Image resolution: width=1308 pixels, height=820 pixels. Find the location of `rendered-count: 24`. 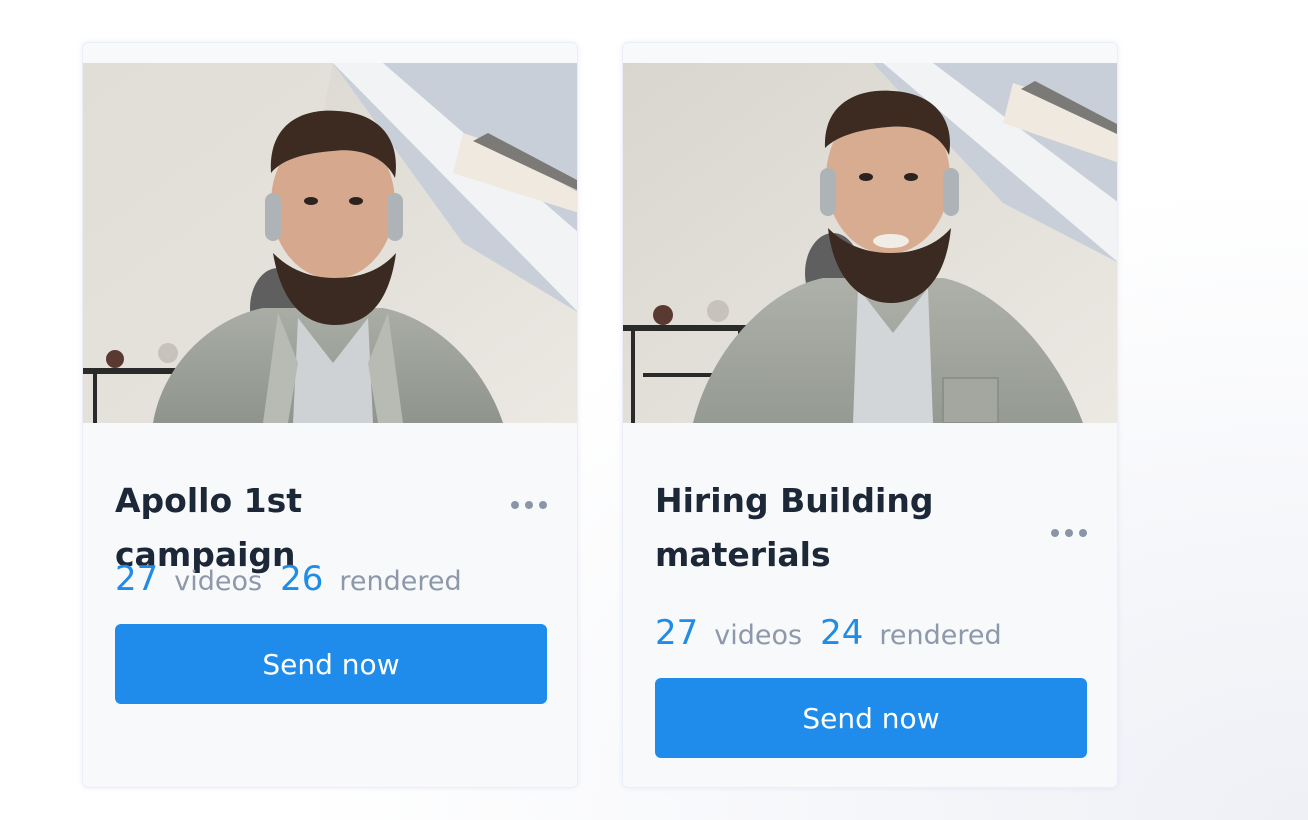

rendered-count: 24 is located at coordinates (842, 633).